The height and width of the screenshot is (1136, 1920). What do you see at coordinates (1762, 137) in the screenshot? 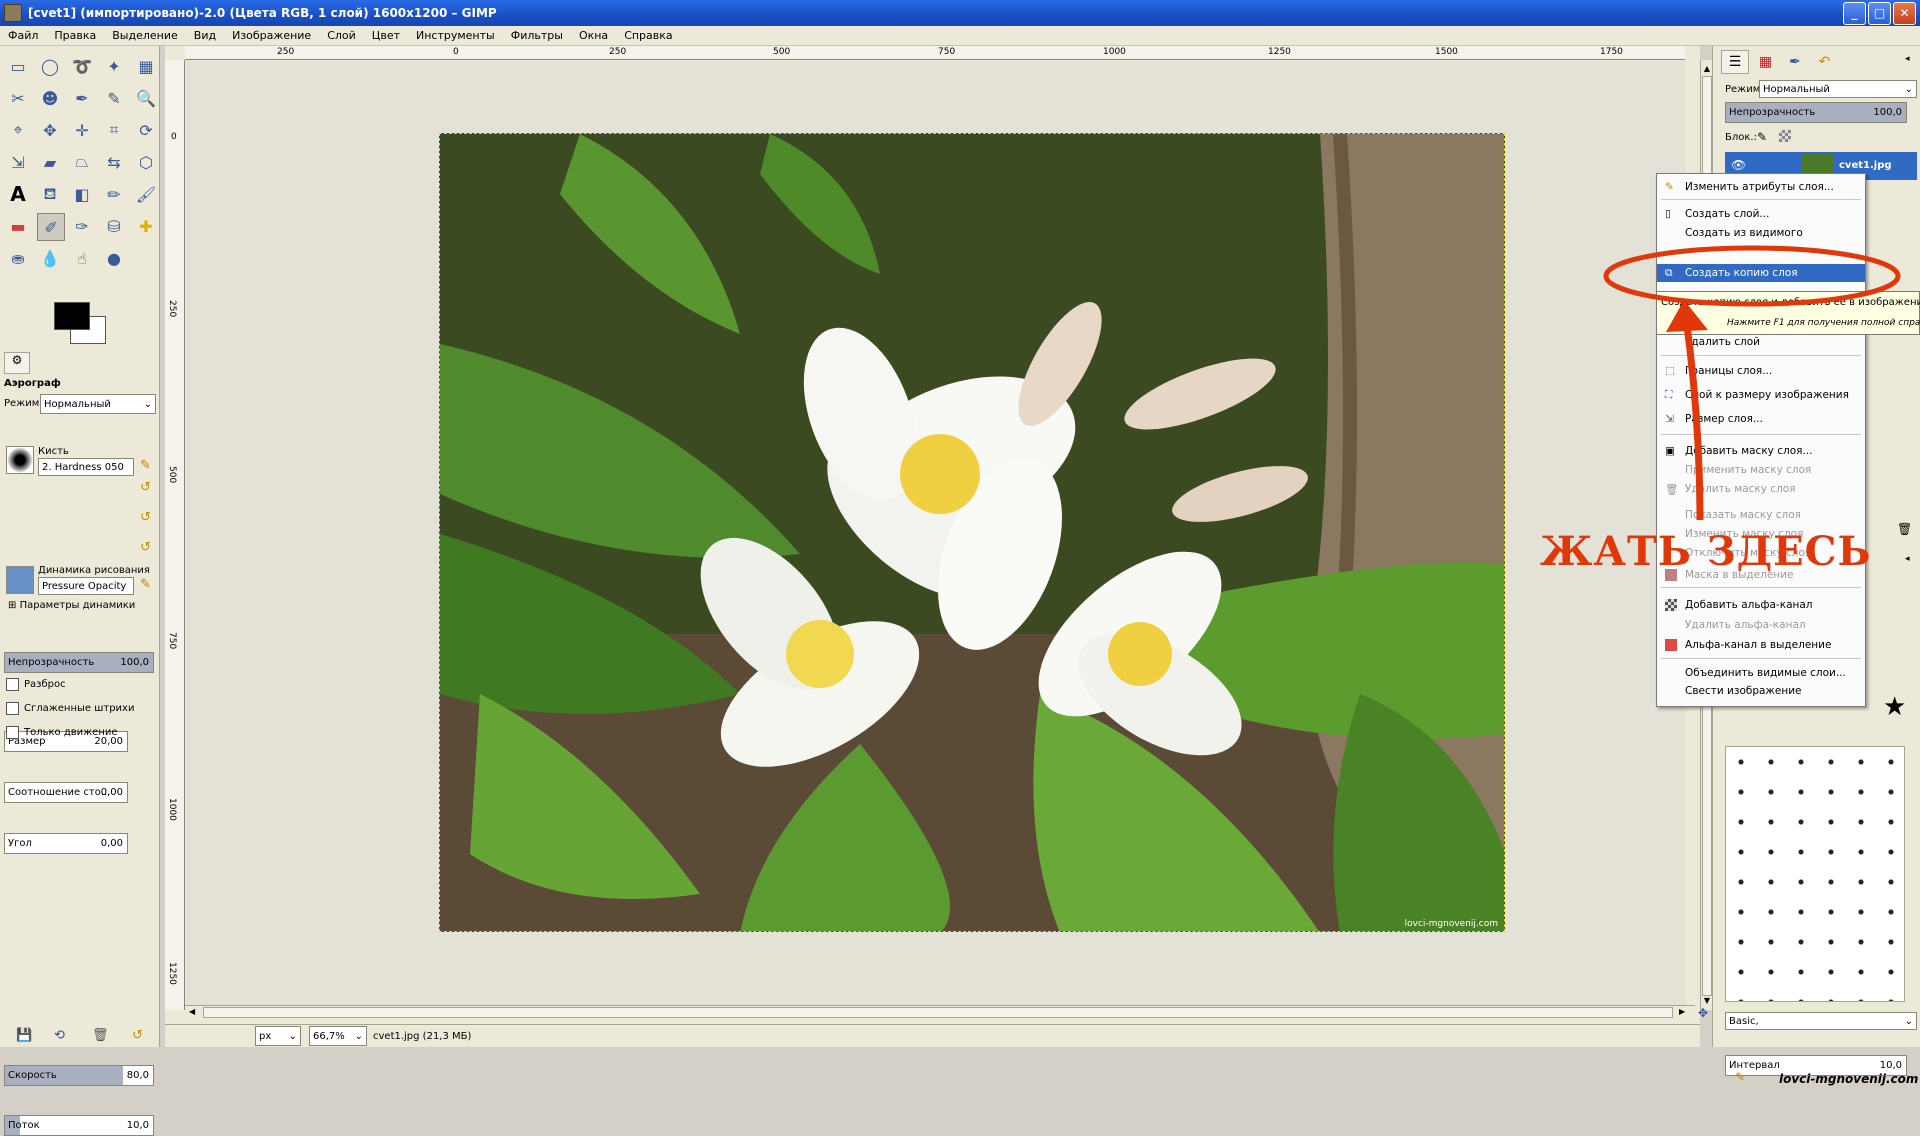
I see `lock-pixels-icon: ✎` at bounding box center [1762, 137].